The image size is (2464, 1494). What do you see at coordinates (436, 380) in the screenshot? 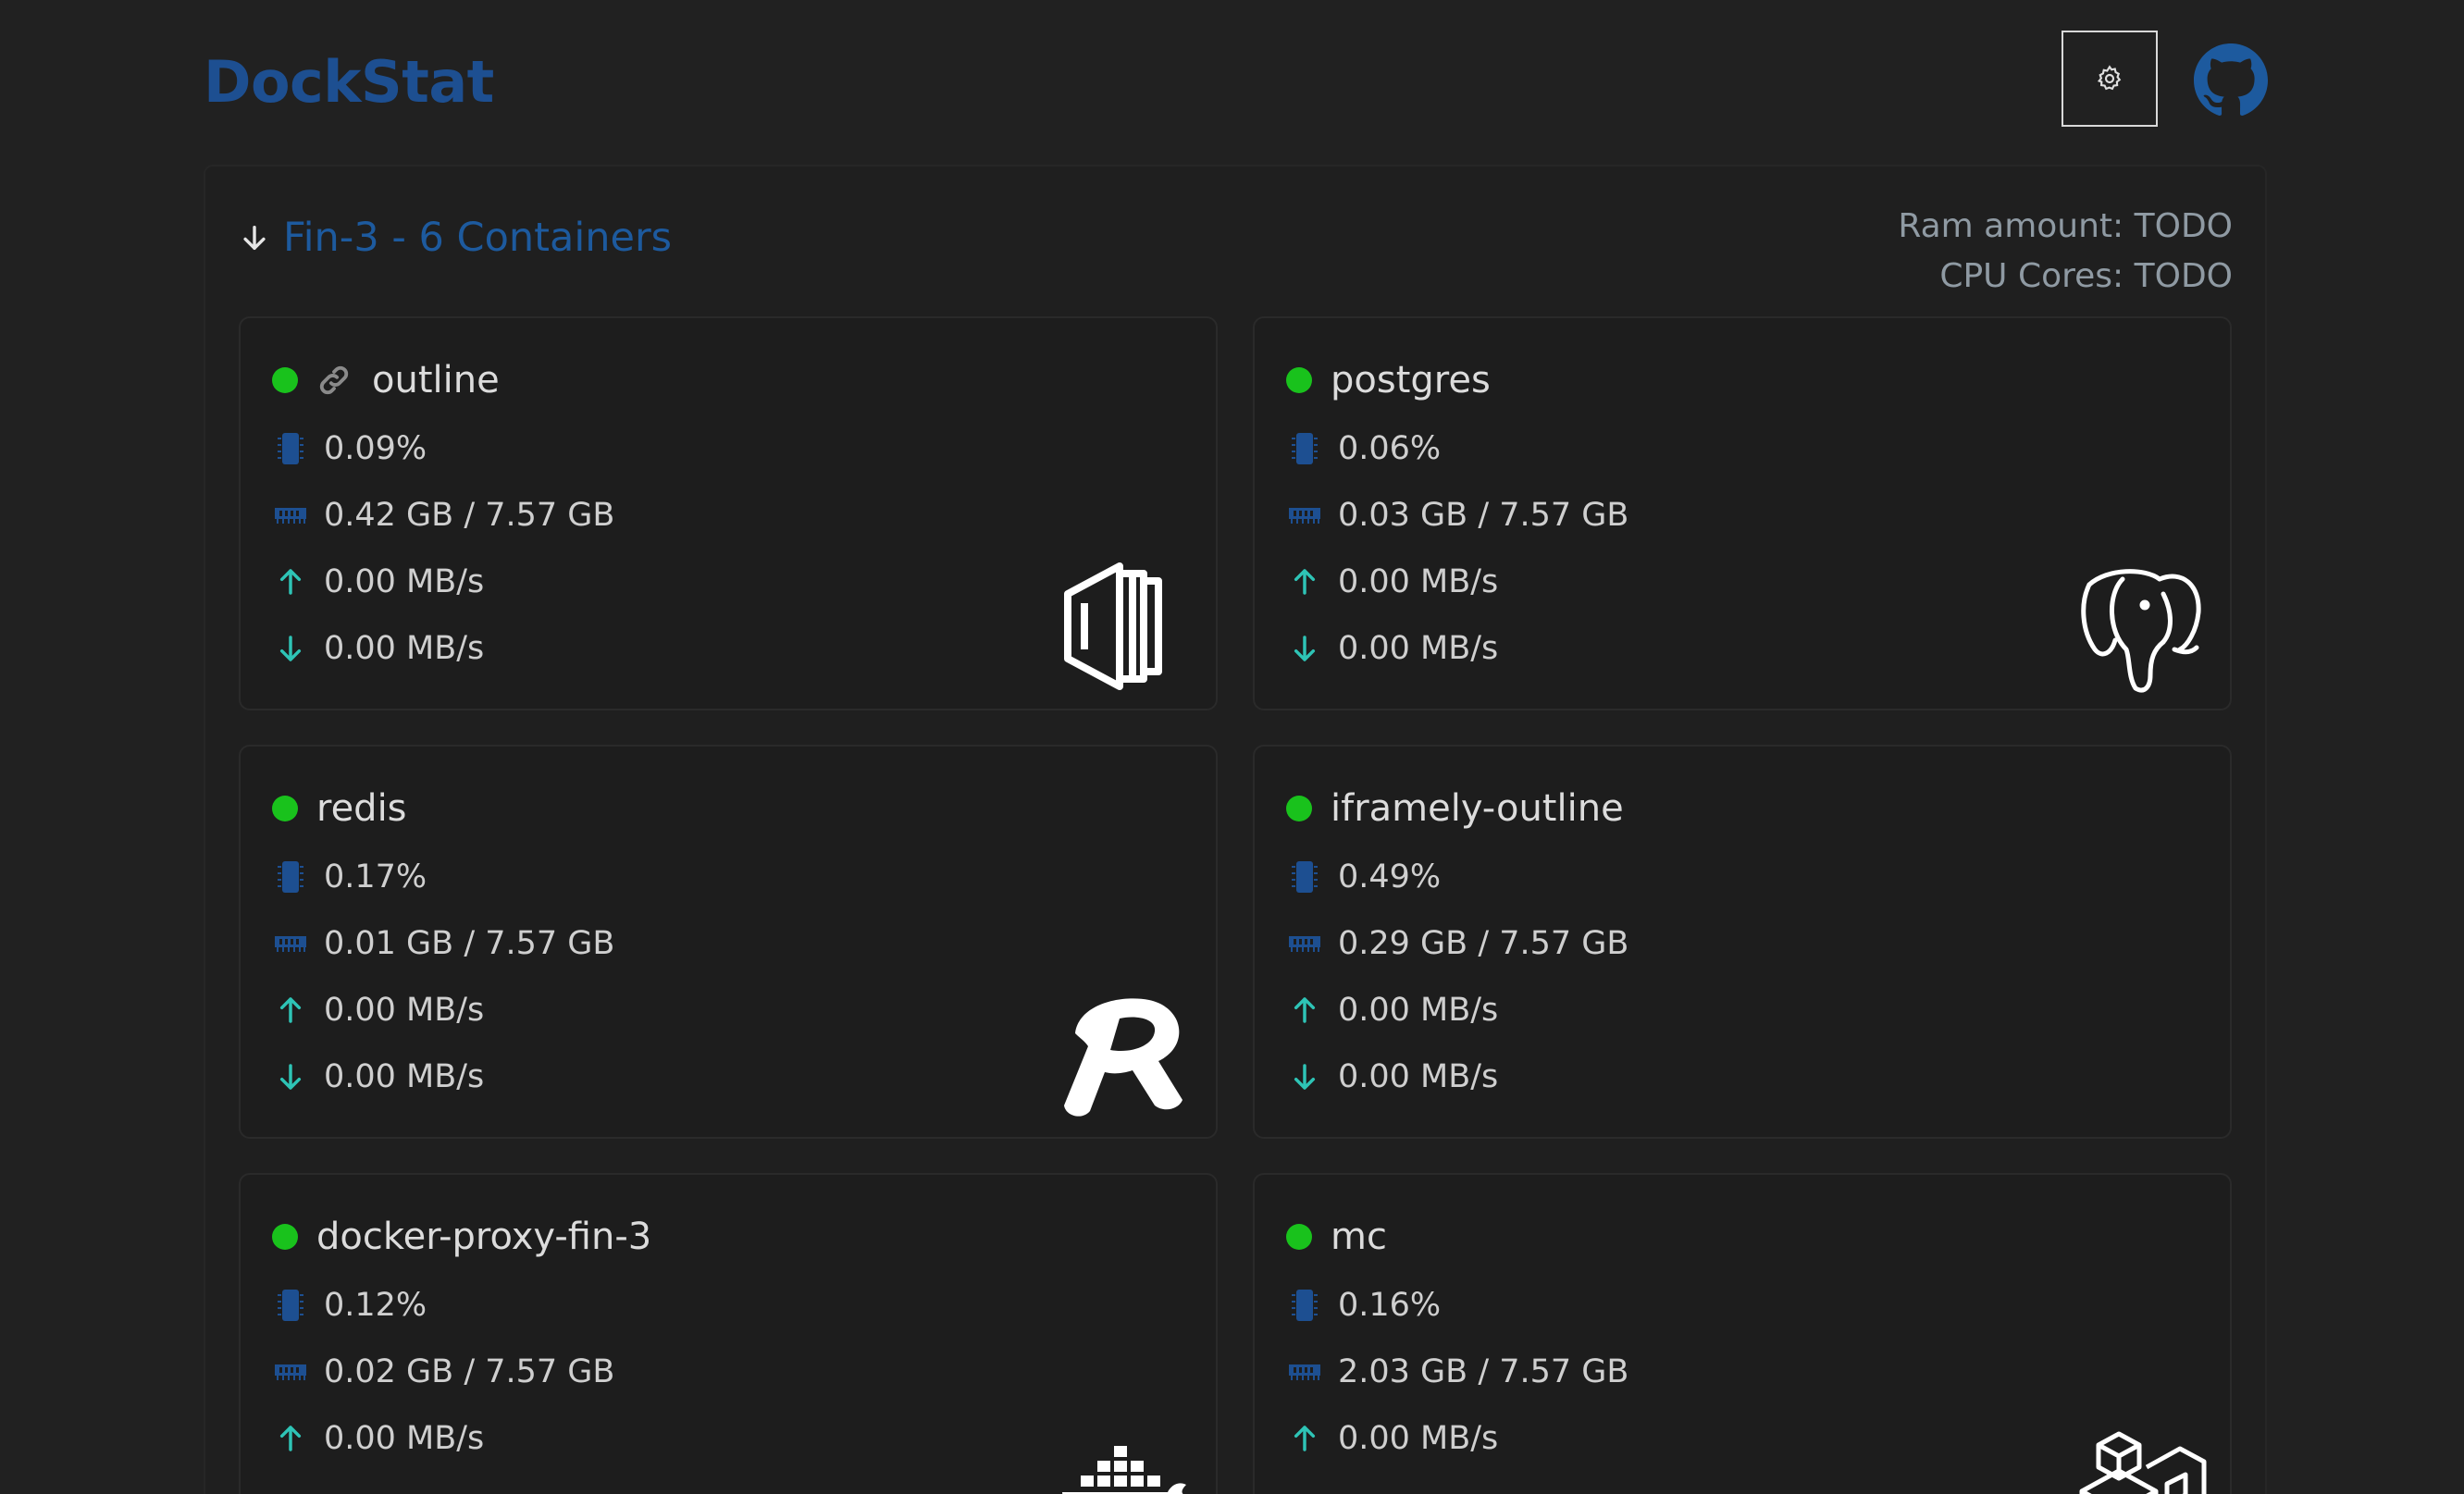
I see `container-name: outline` at bounding box center [436, 380].